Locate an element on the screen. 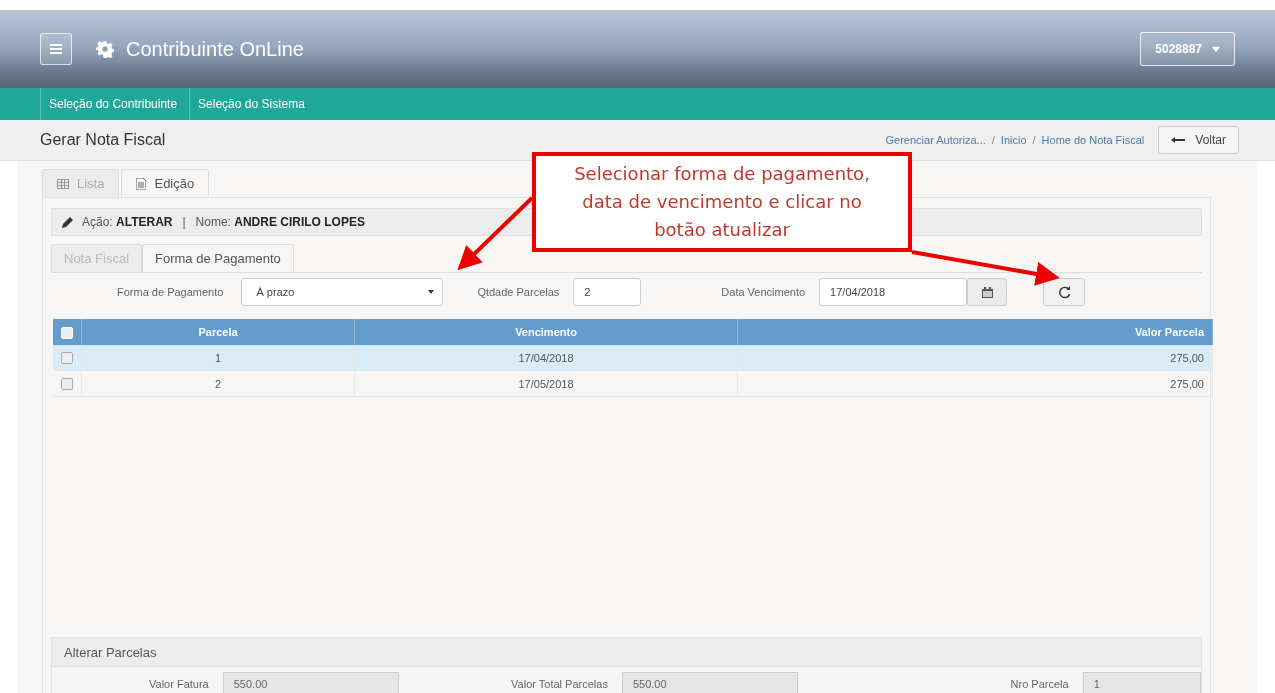  field-label: Forma de Pagamento is located at coordinates (170, 292).